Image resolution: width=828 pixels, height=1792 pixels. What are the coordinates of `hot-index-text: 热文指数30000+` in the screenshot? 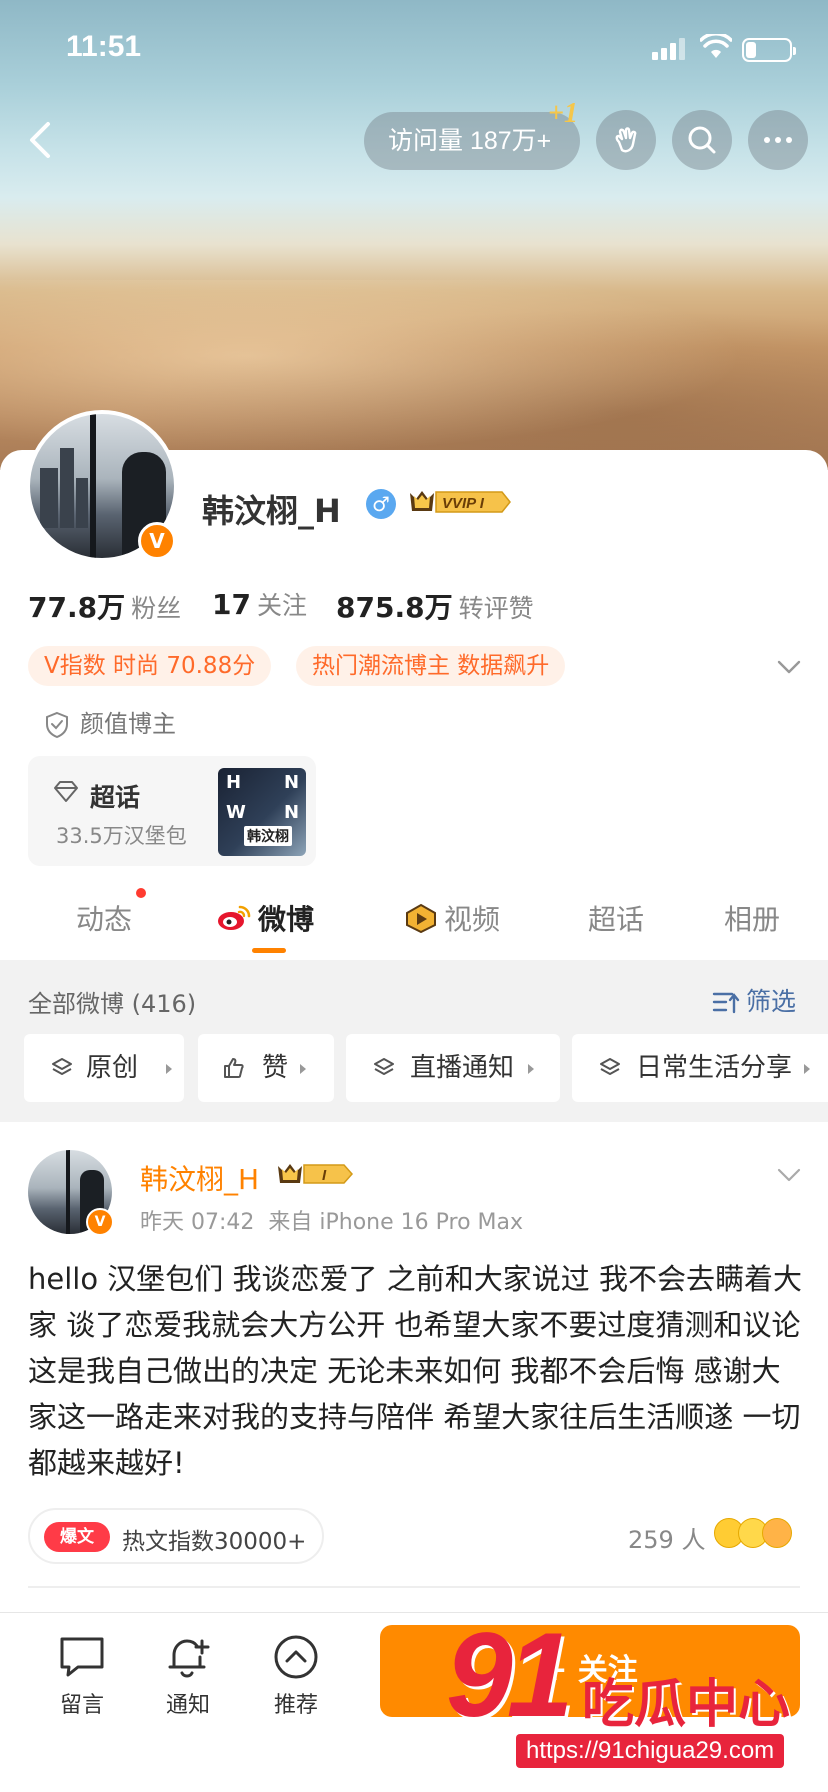 It's located at (214, 1542).